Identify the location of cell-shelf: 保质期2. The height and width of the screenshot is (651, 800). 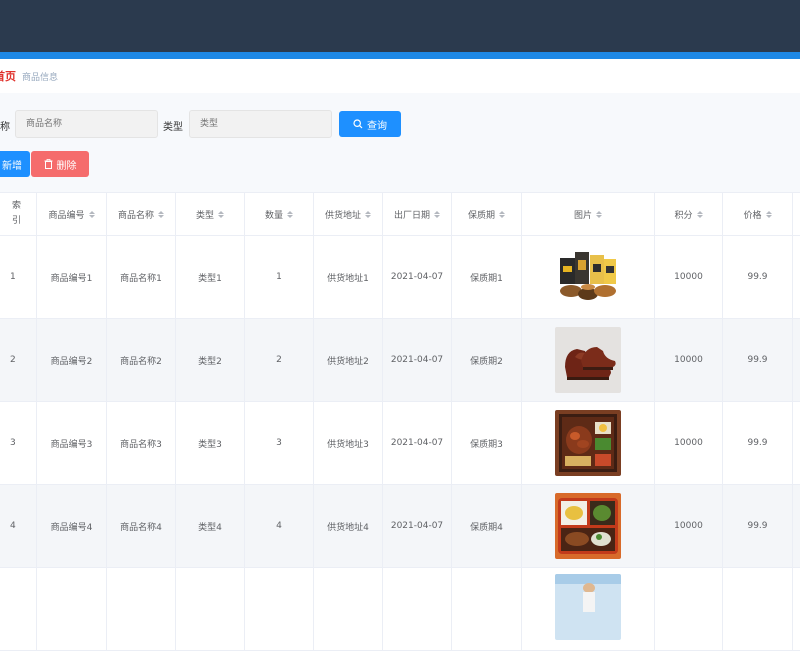
(487, 360).